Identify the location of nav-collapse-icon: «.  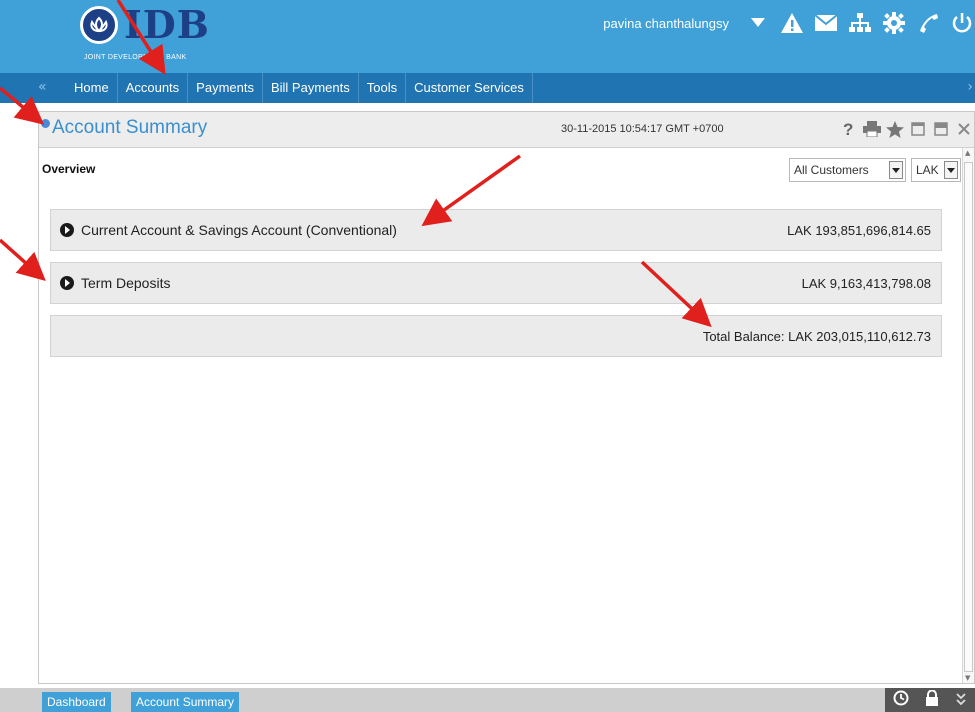
(42, 87).